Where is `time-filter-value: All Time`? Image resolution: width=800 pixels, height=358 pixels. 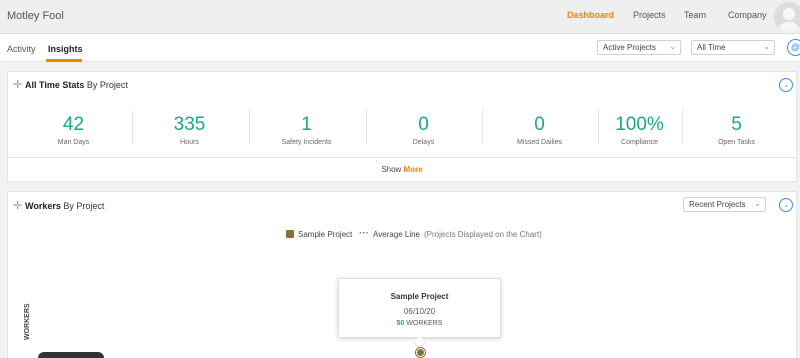 time-filter-value: All Time is located at coordinates (711, 47).